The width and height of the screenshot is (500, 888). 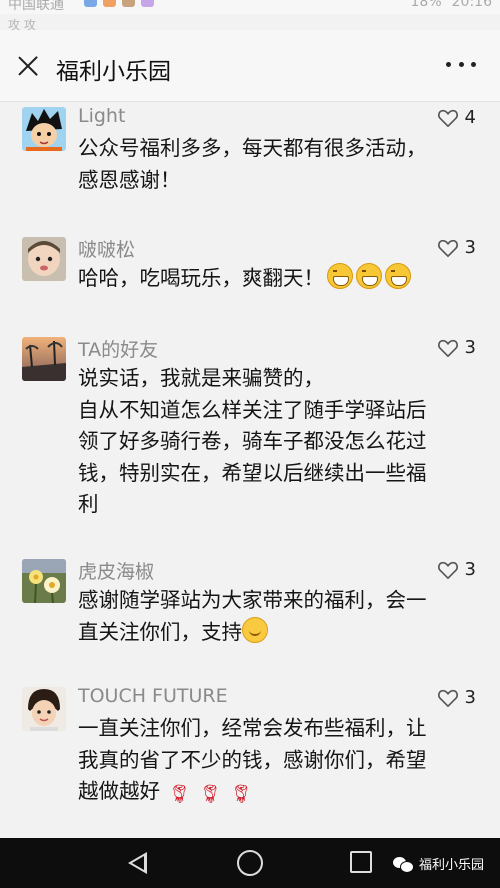 What do you see at coordinates (250, 7) in the screenshot?
I see `status-bar: 中国联通 18% 20:16` at bounding box center [250, 7].